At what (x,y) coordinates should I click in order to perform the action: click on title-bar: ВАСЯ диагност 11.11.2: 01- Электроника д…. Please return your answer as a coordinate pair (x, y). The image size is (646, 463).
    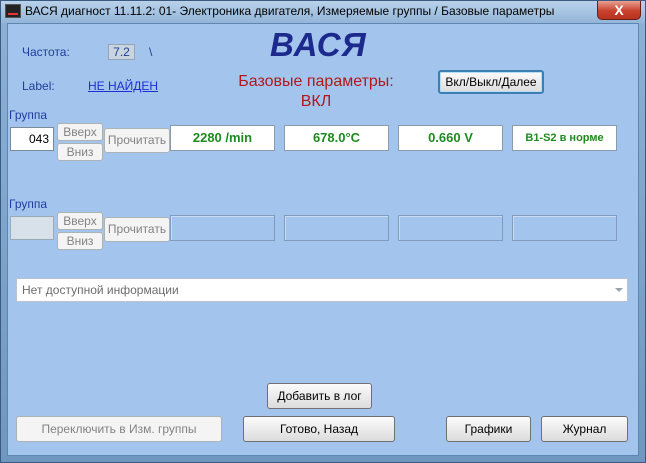
    Looking at the image, I should click on (323, 12).